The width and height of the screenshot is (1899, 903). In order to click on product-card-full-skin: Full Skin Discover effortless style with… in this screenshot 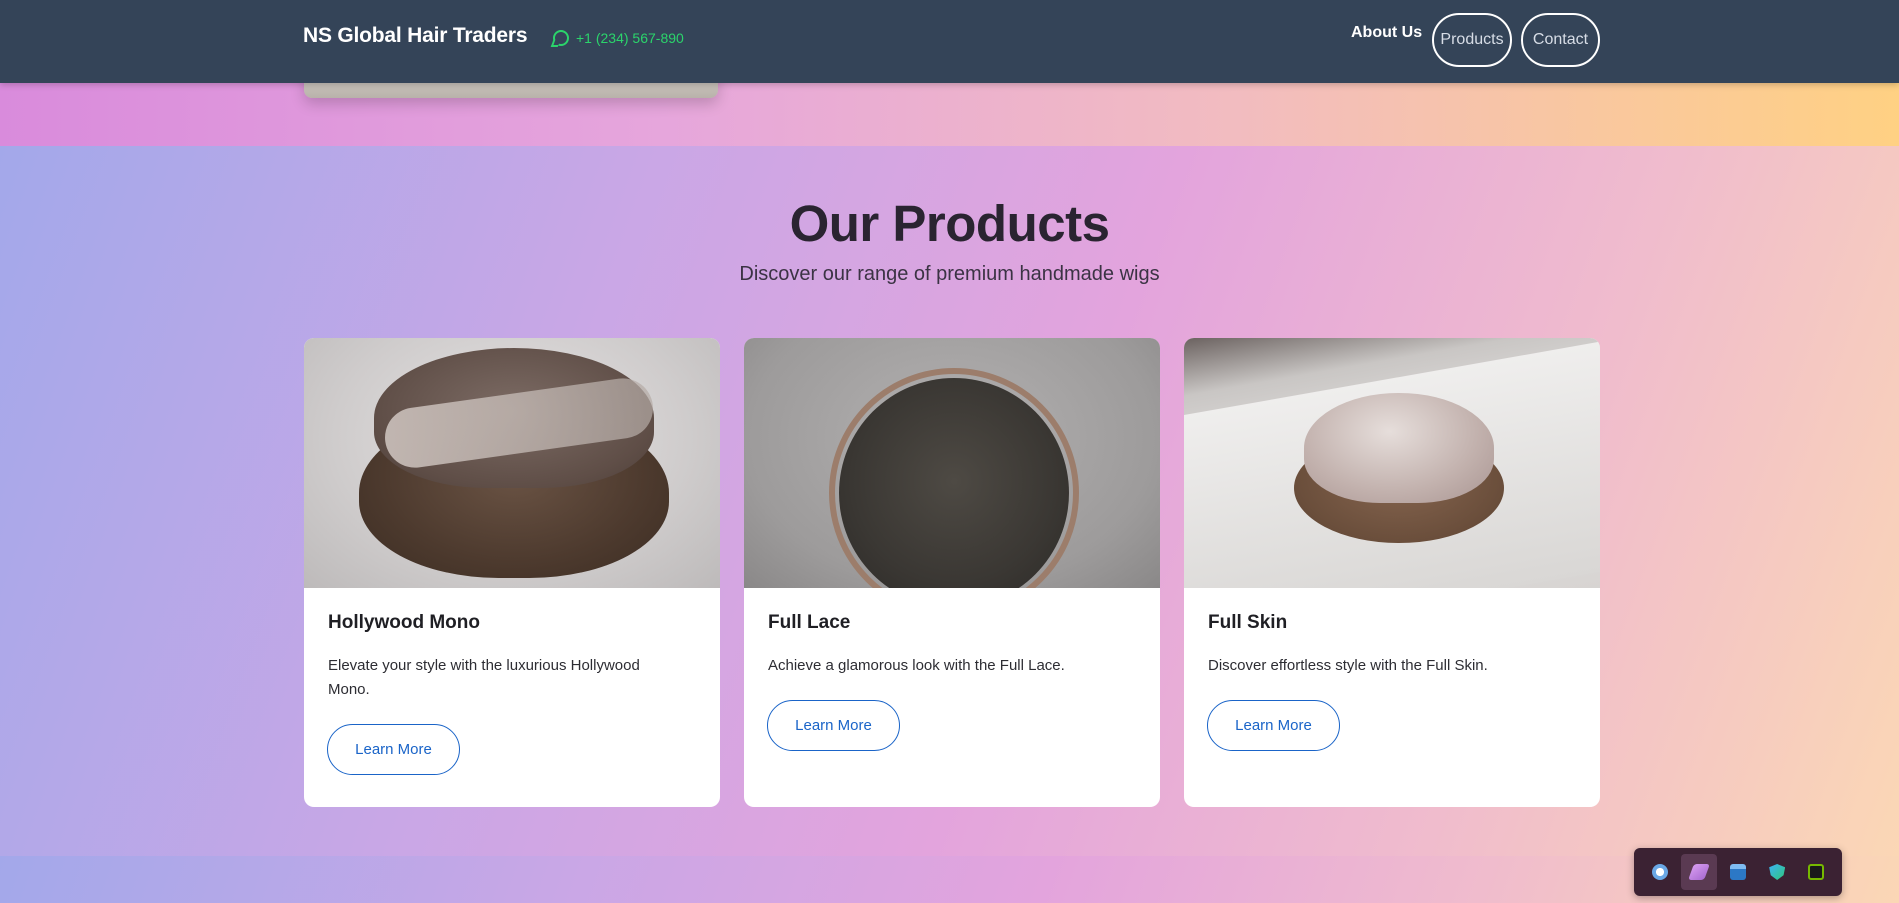, I will do `click(1392, 572)`.